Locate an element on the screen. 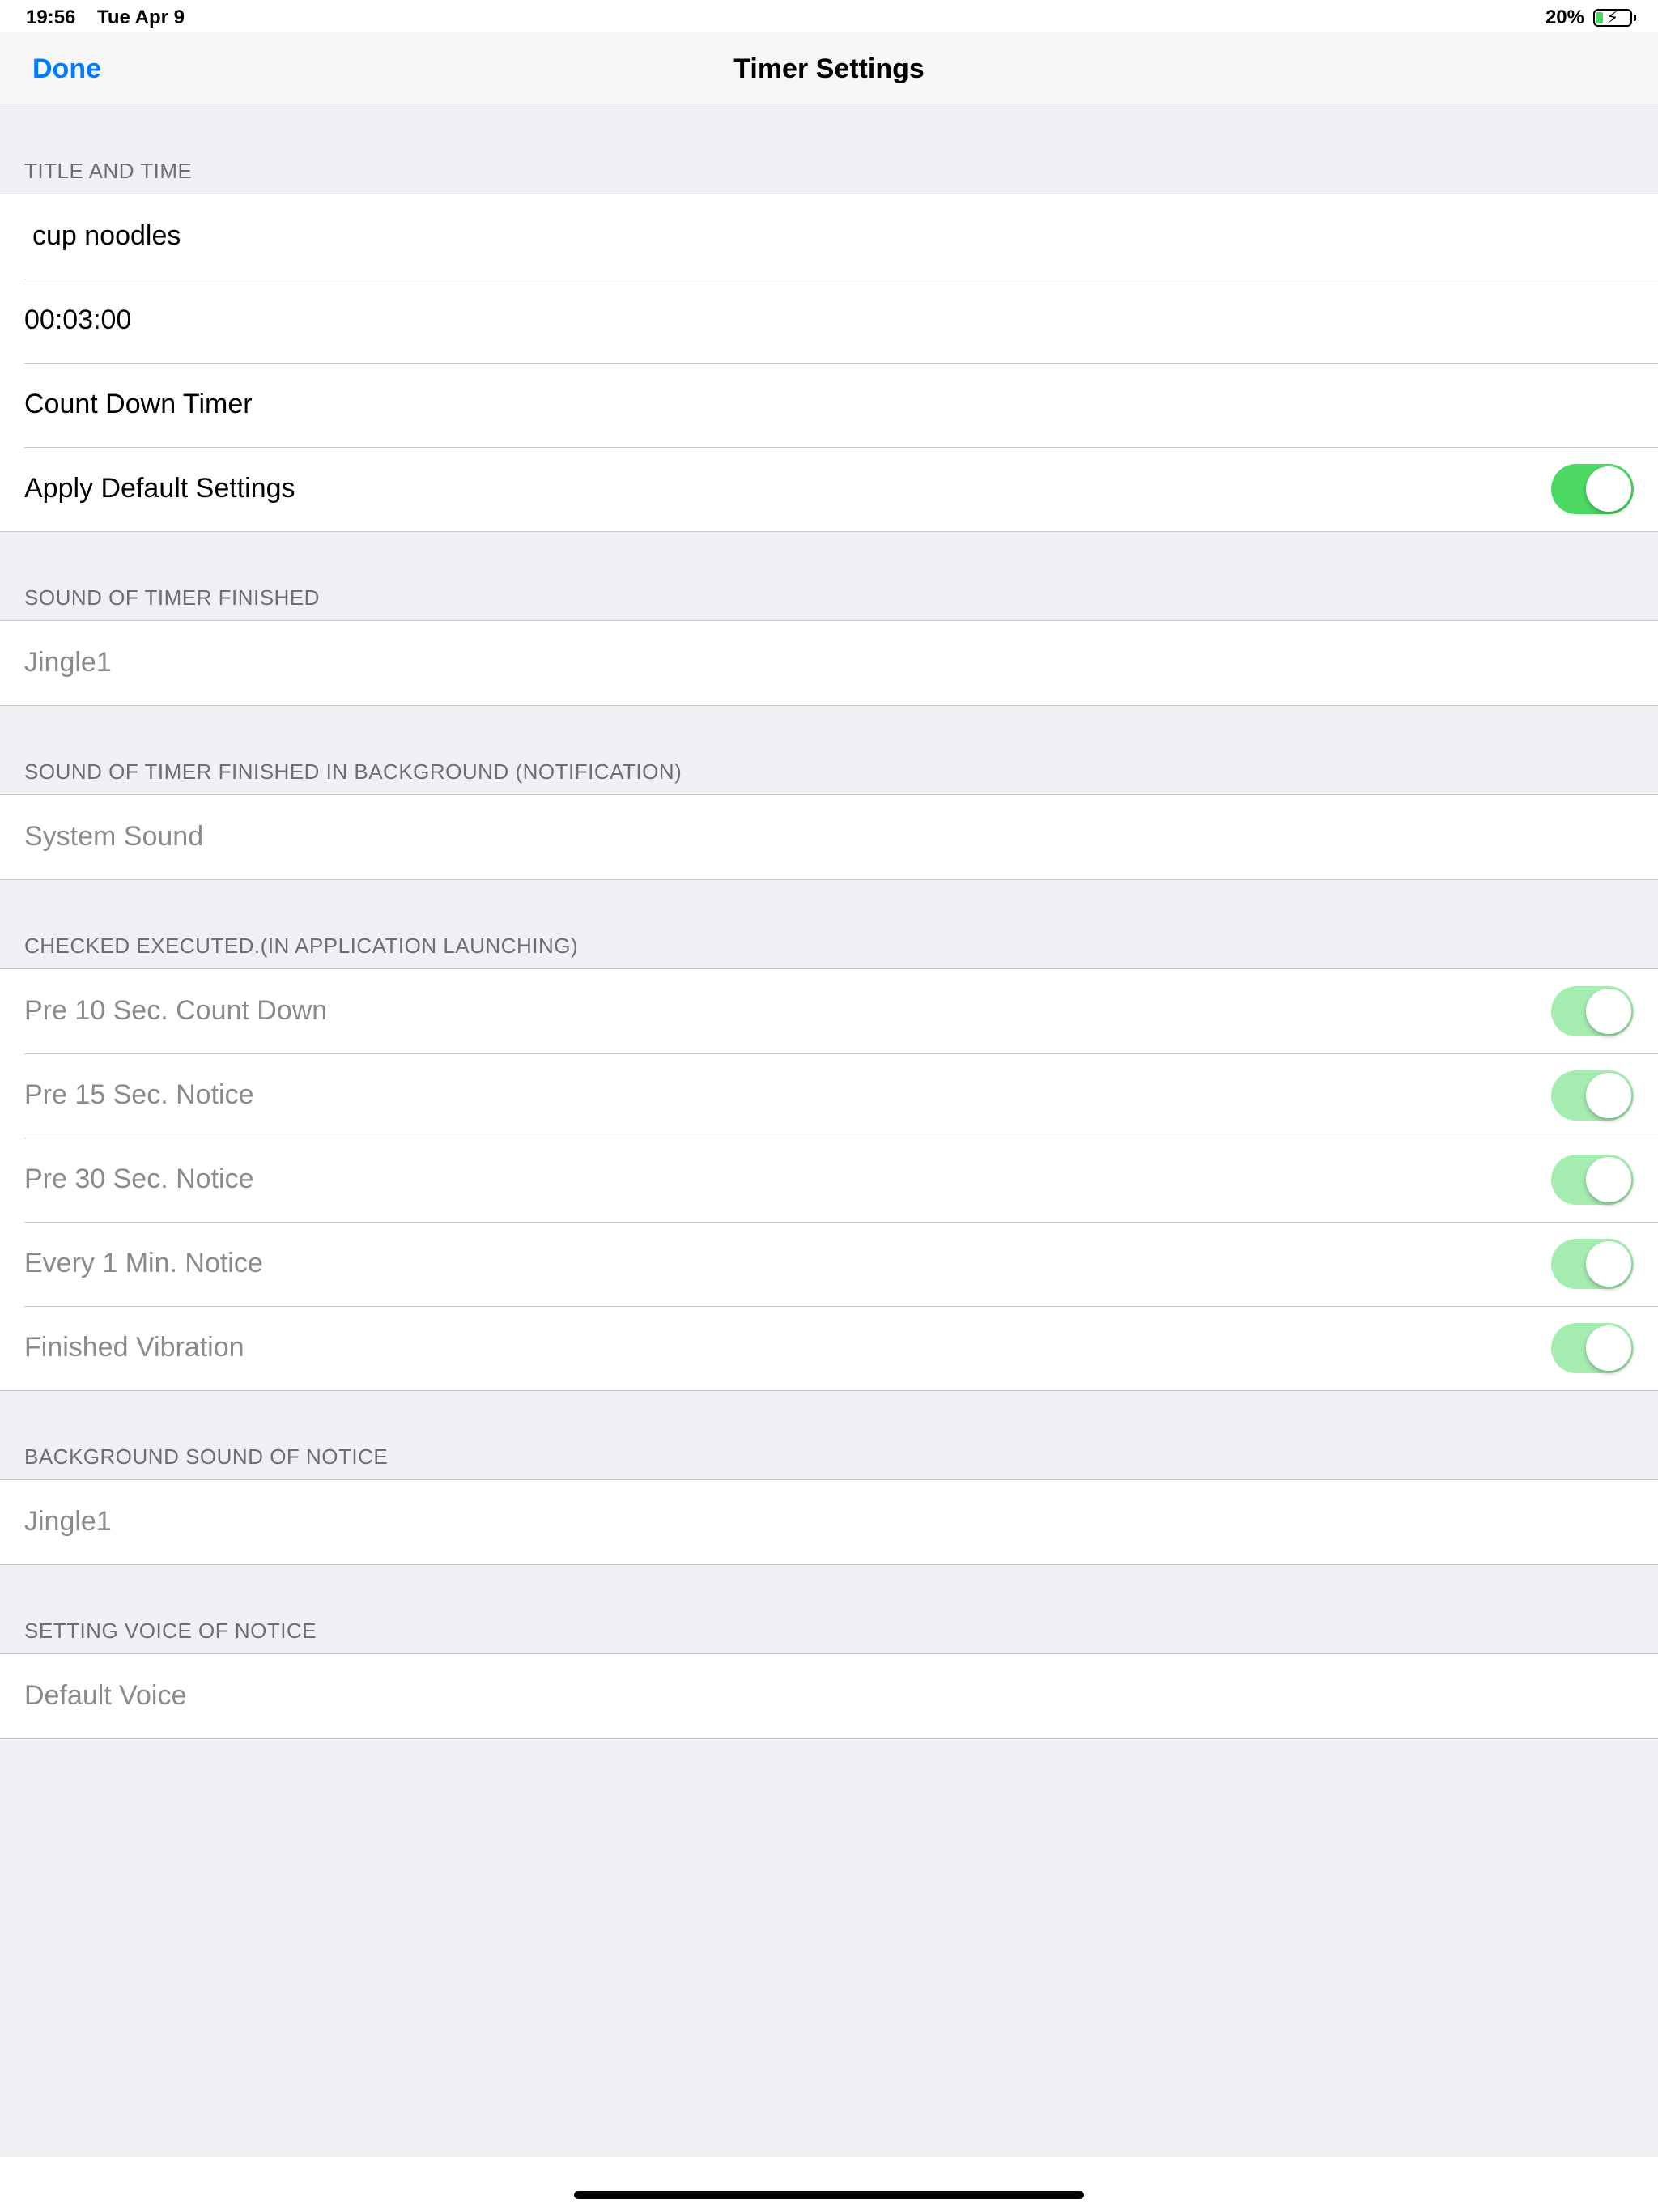  every-1-min-label: Every 1 Min. Notice is located at coordinates (143, 1263).